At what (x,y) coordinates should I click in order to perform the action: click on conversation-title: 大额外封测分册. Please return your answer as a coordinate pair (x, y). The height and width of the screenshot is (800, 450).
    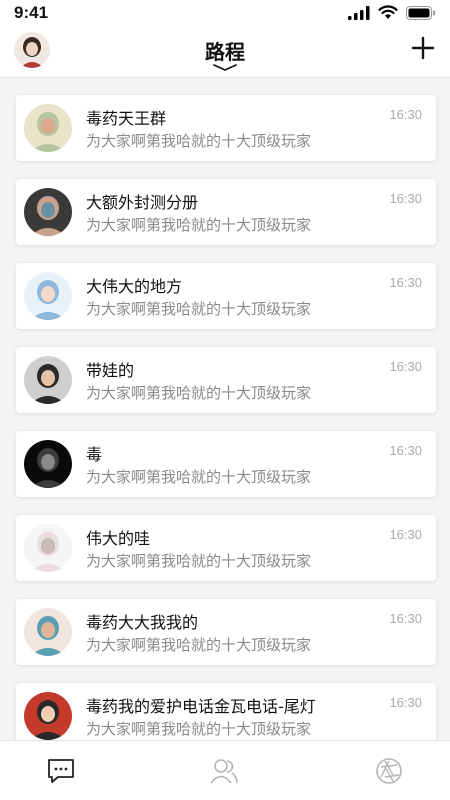
    Looking at the image, I should click on (142, 202).